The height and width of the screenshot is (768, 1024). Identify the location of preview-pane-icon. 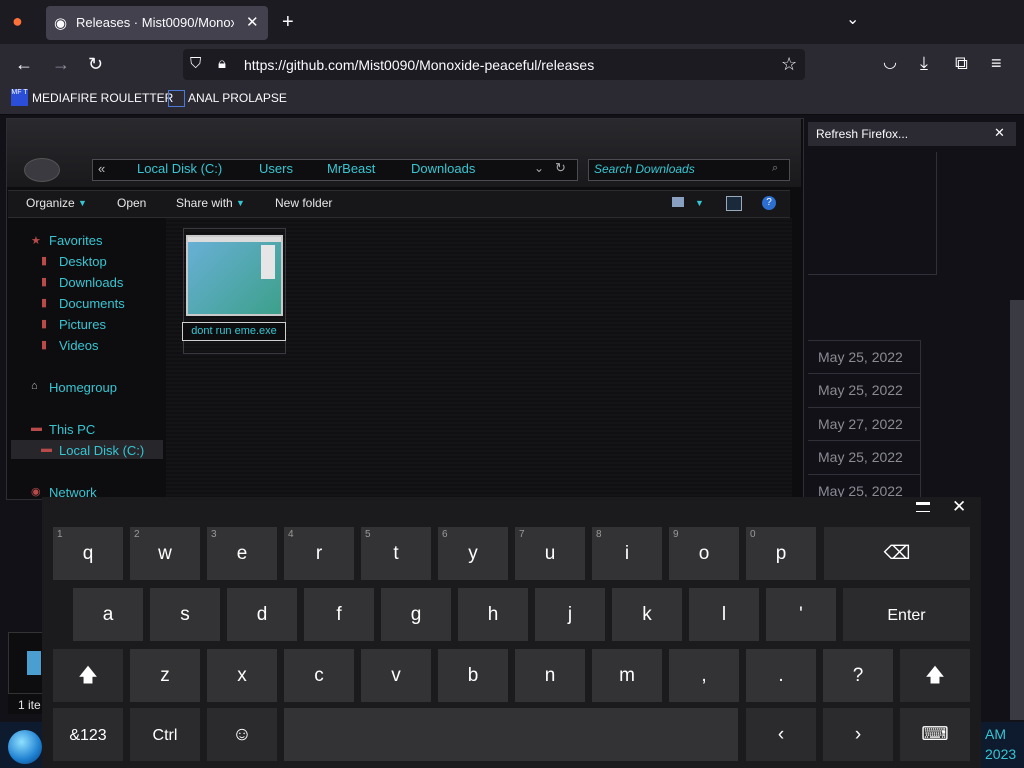
(734, 203).